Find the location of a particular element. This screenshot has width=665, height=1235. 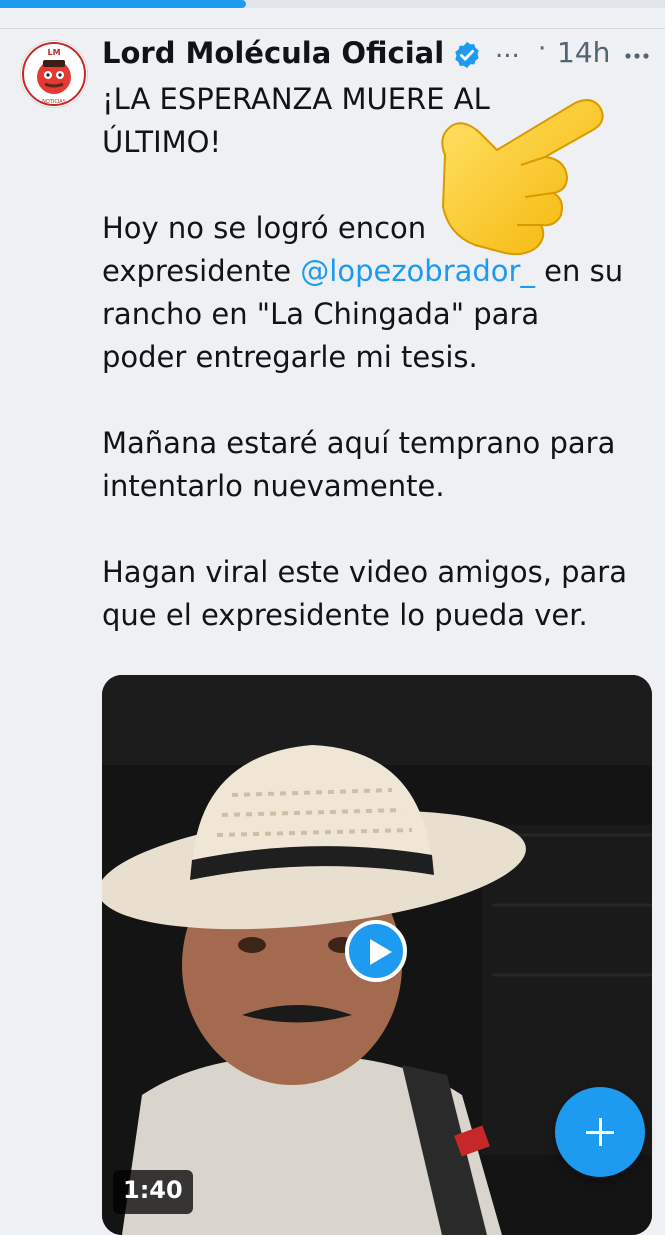

avatar-logo-letters: LM is located at coordinates (53, 52).